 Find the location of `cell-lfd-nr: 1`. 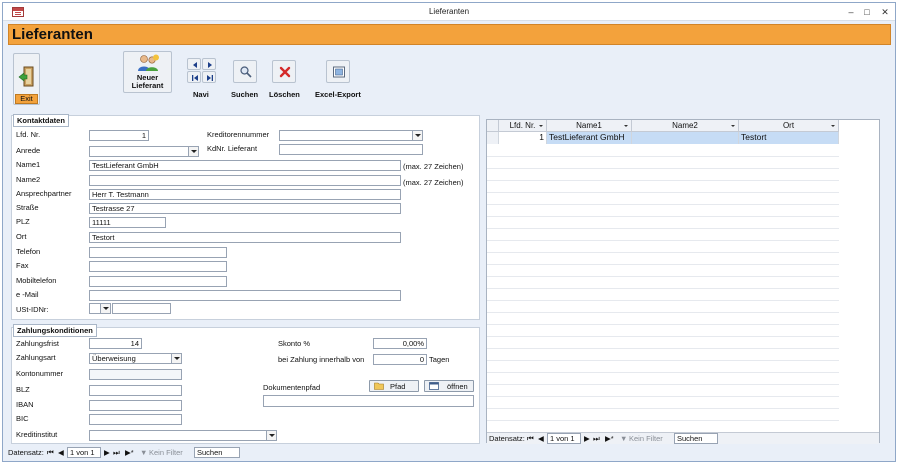

cell-lfd-nr: 1 is located at coordinates (523, 138).